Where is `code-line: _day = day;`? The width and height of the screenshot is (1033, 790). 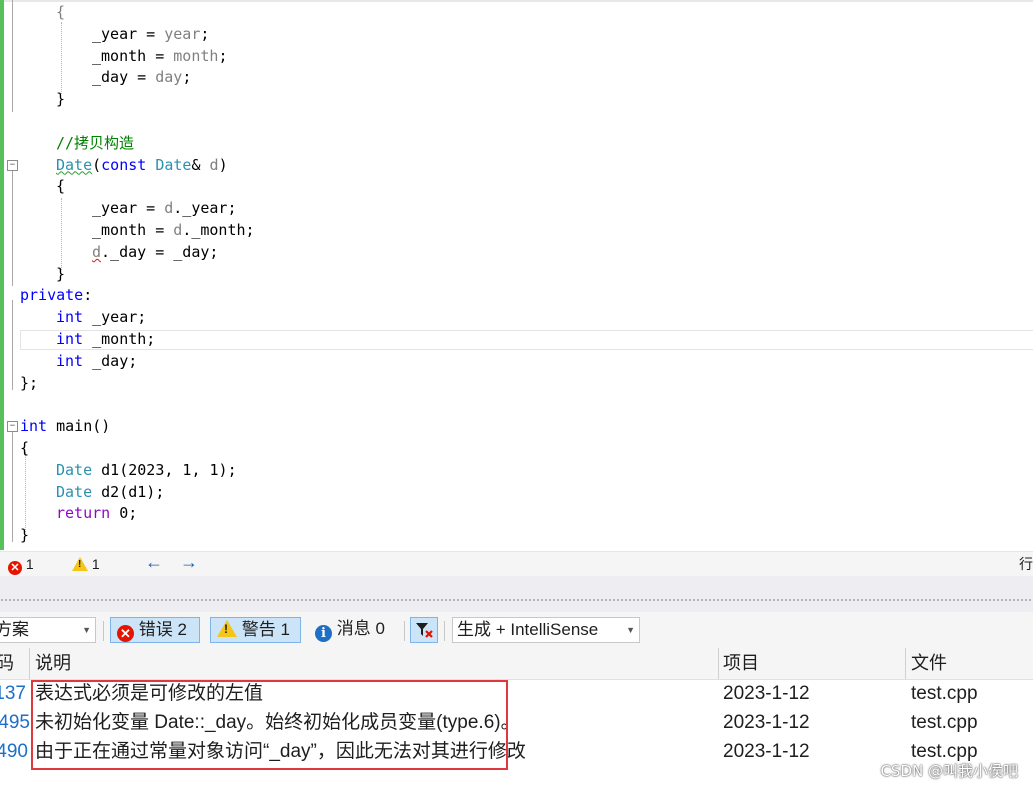
code-line: _day = day; is located at coordinates (141, 77).